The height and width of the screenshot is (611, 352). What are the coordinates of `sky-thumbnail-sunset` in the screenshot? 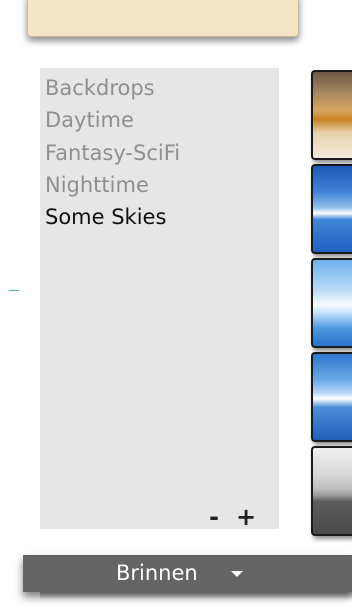 It's located at (331, 115).